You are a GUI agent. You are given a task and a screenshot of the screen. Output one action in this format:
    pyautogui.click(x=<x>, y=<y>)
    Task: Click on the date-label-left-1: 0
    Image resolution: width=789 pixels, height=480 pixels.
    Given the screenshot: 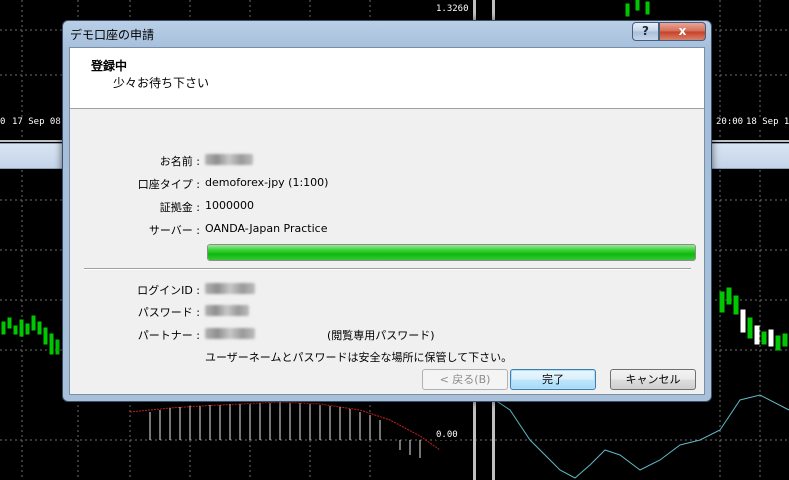 What is the action you would take?
    pyautogui.click(x=3, y=122)
    